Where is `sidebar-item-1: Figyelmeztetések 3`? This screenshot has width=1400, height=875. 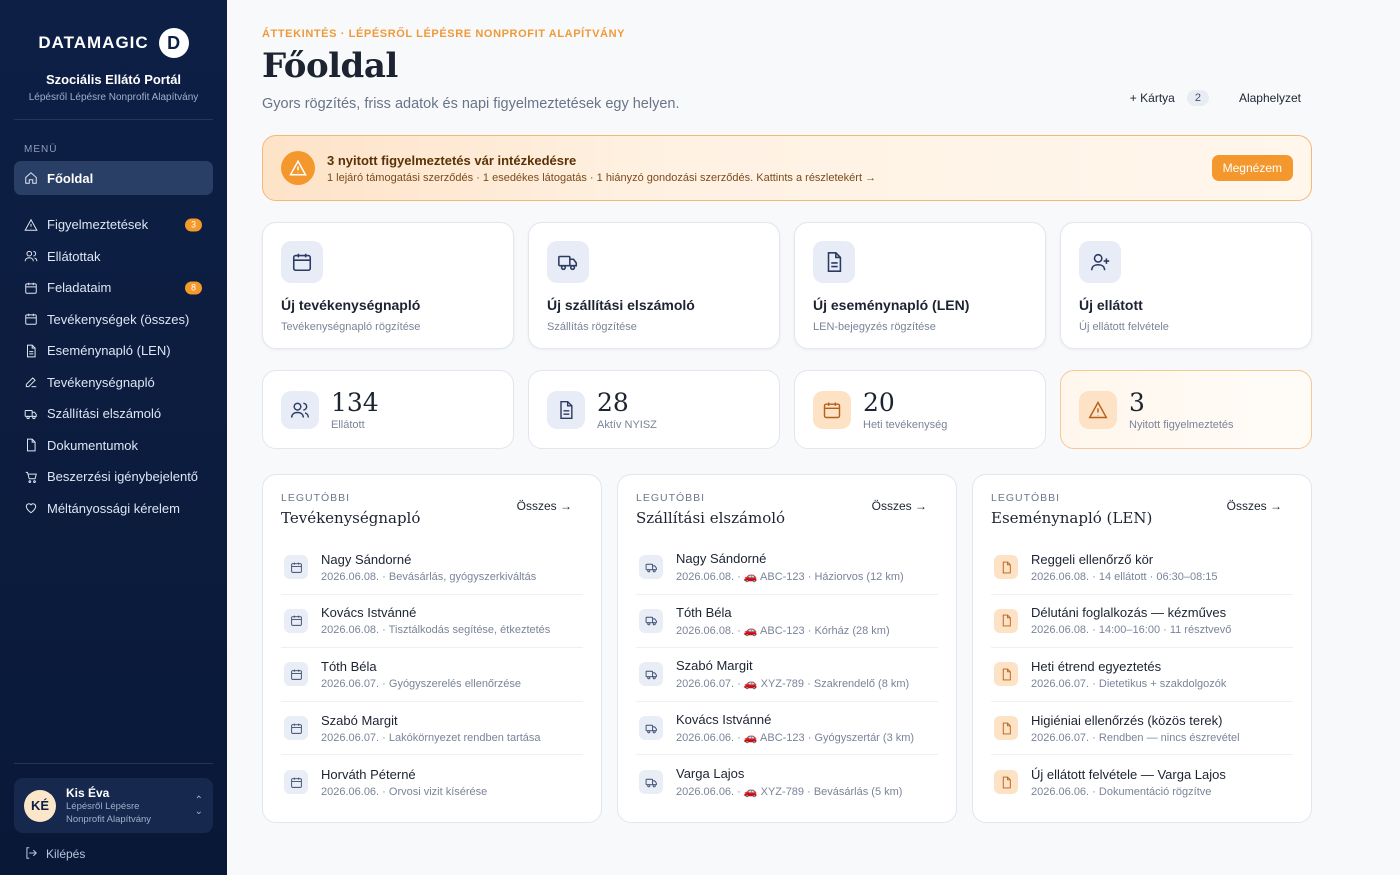 sidebar-item-1: Figyelmeztetések 3 is located at coordinates (113, 225).